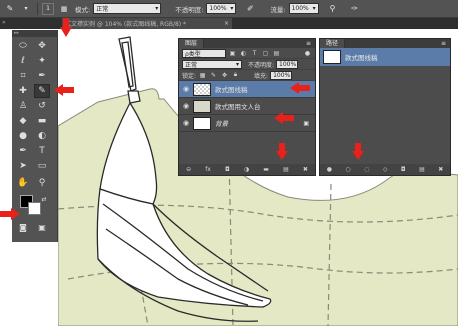  I want to click on brush-size-picker: 1, so click(48, 8).